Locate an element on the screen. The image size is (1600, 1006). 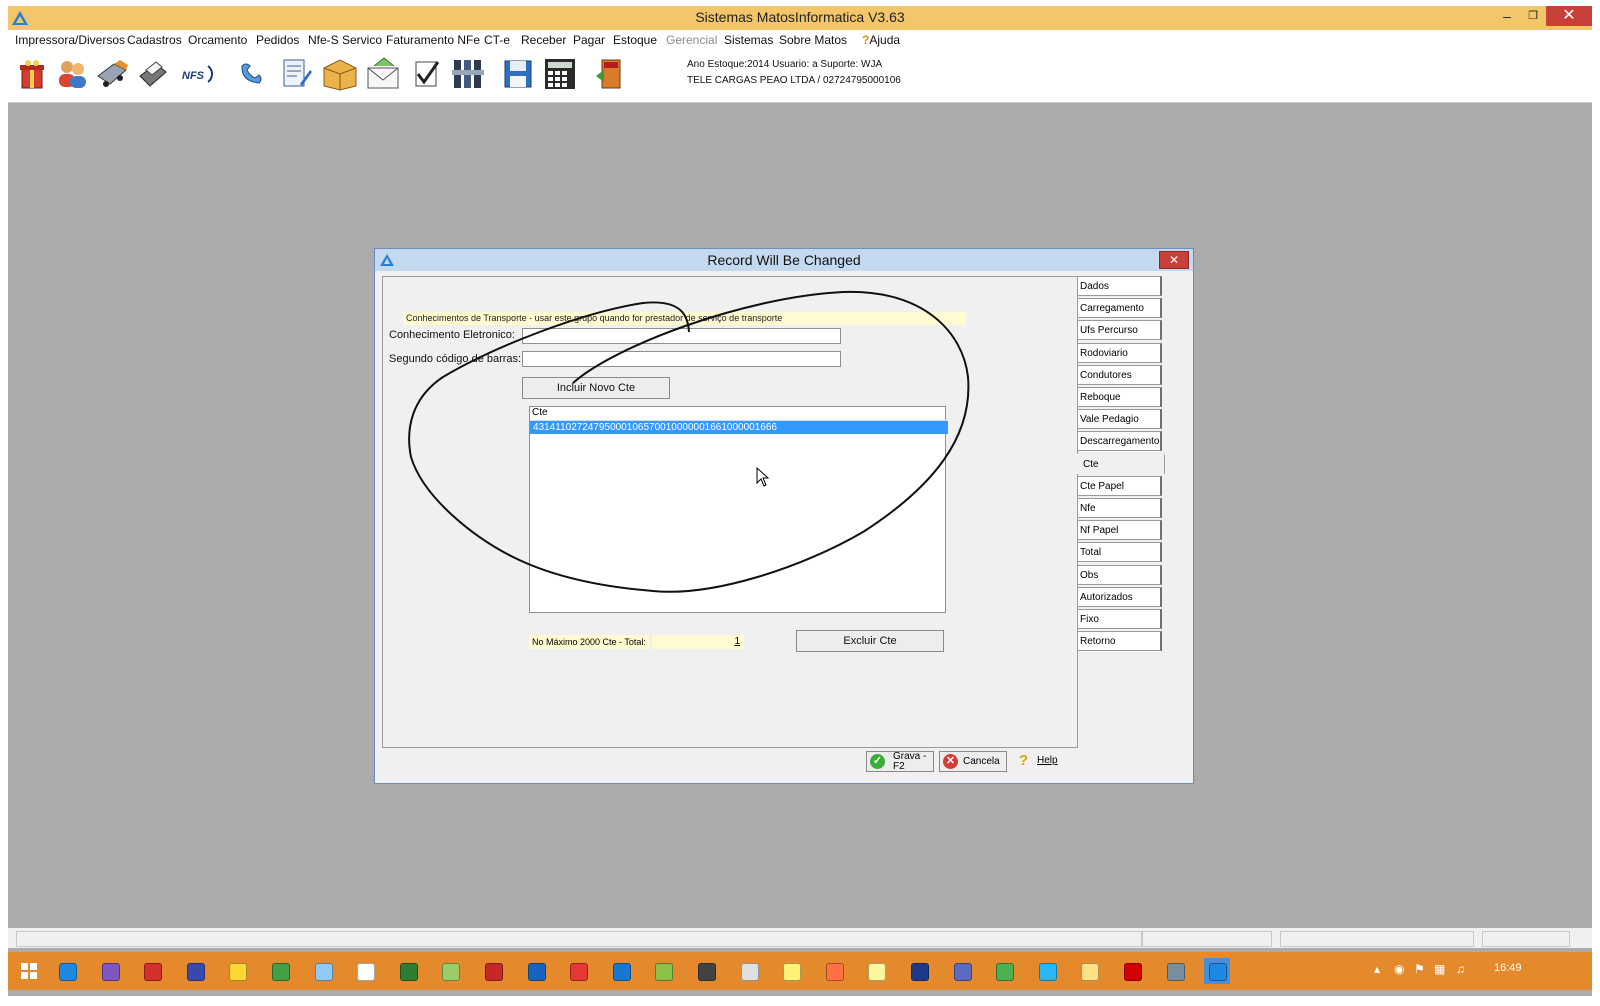
tab-descarregamento: Descarregamento is located at coordinates (1119, 441).